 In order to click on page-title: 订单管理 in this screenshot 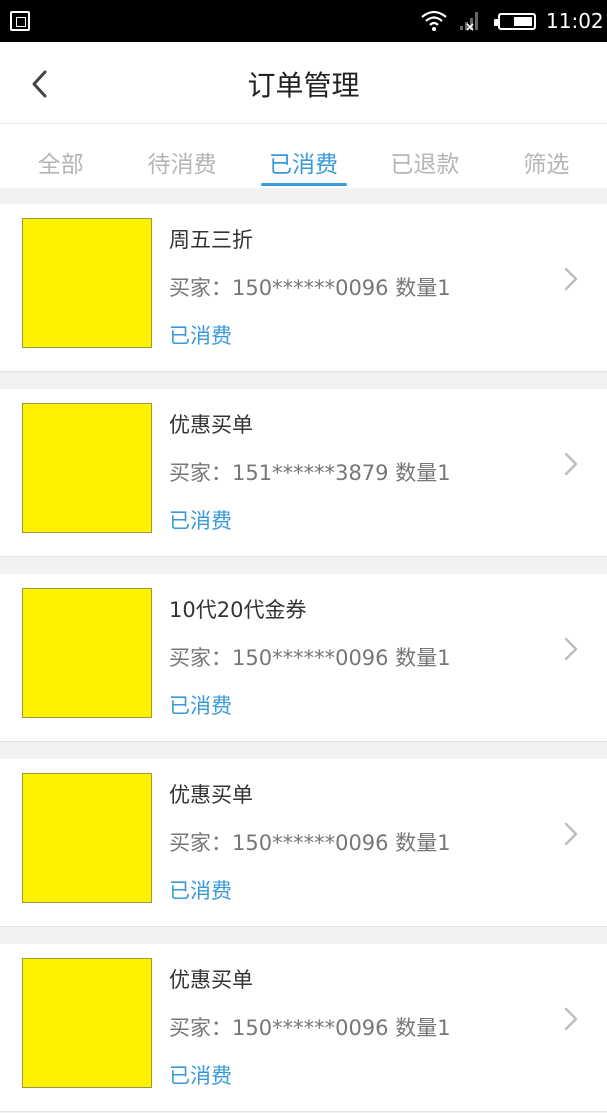, I will do `click(303, 85)`.